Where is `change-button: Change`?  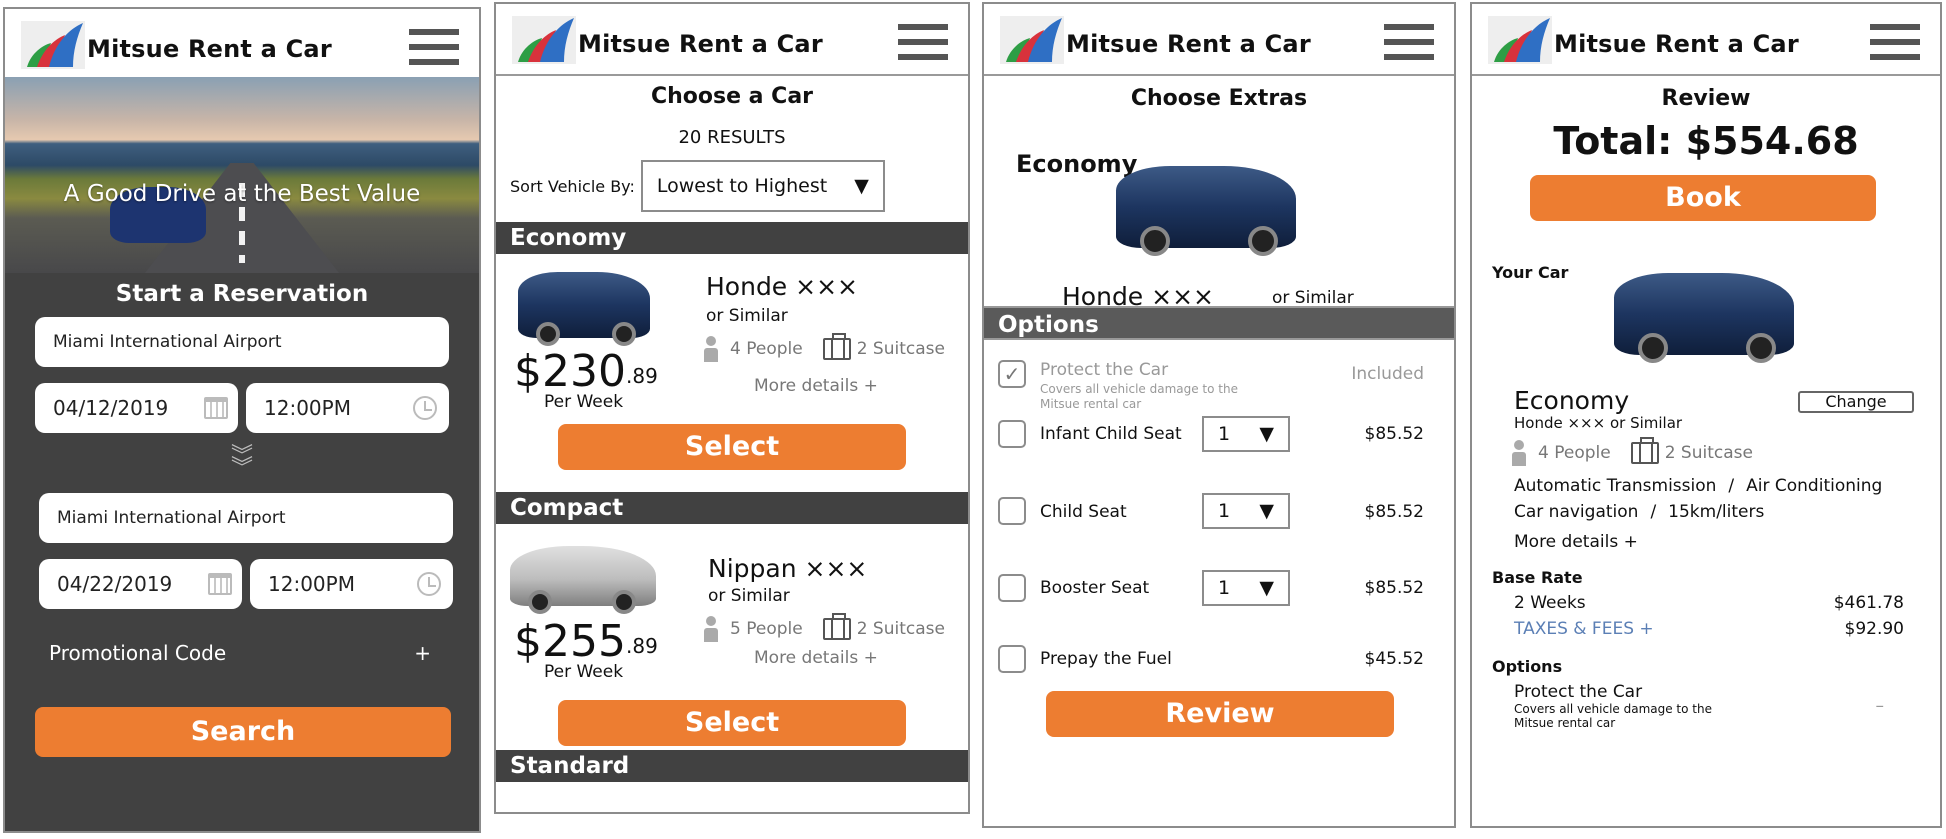
change-button: Change is located at coordinates (1856, 402).